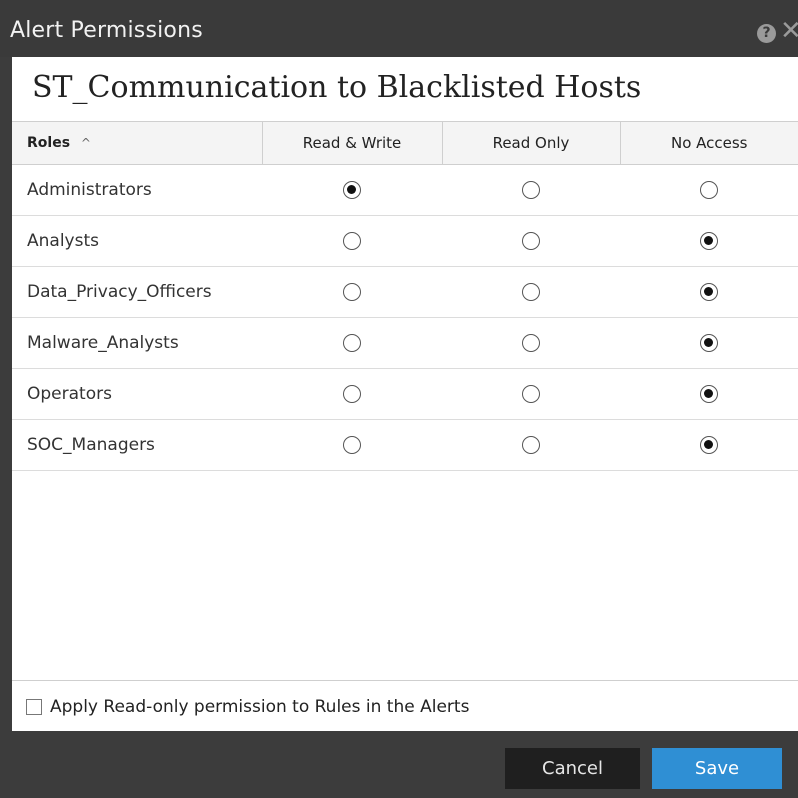  What do you see at coordinates (137, 343) in the screenshot?
I see `role-name: Malware_Analysts` at bounding box center [137, 343].